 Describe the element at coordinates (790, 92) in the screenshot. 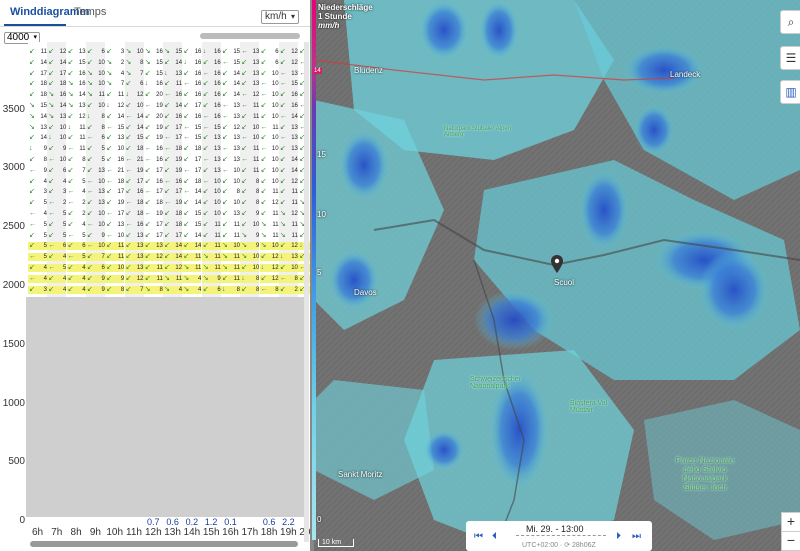

I see `chart-button: ▥` at that location.